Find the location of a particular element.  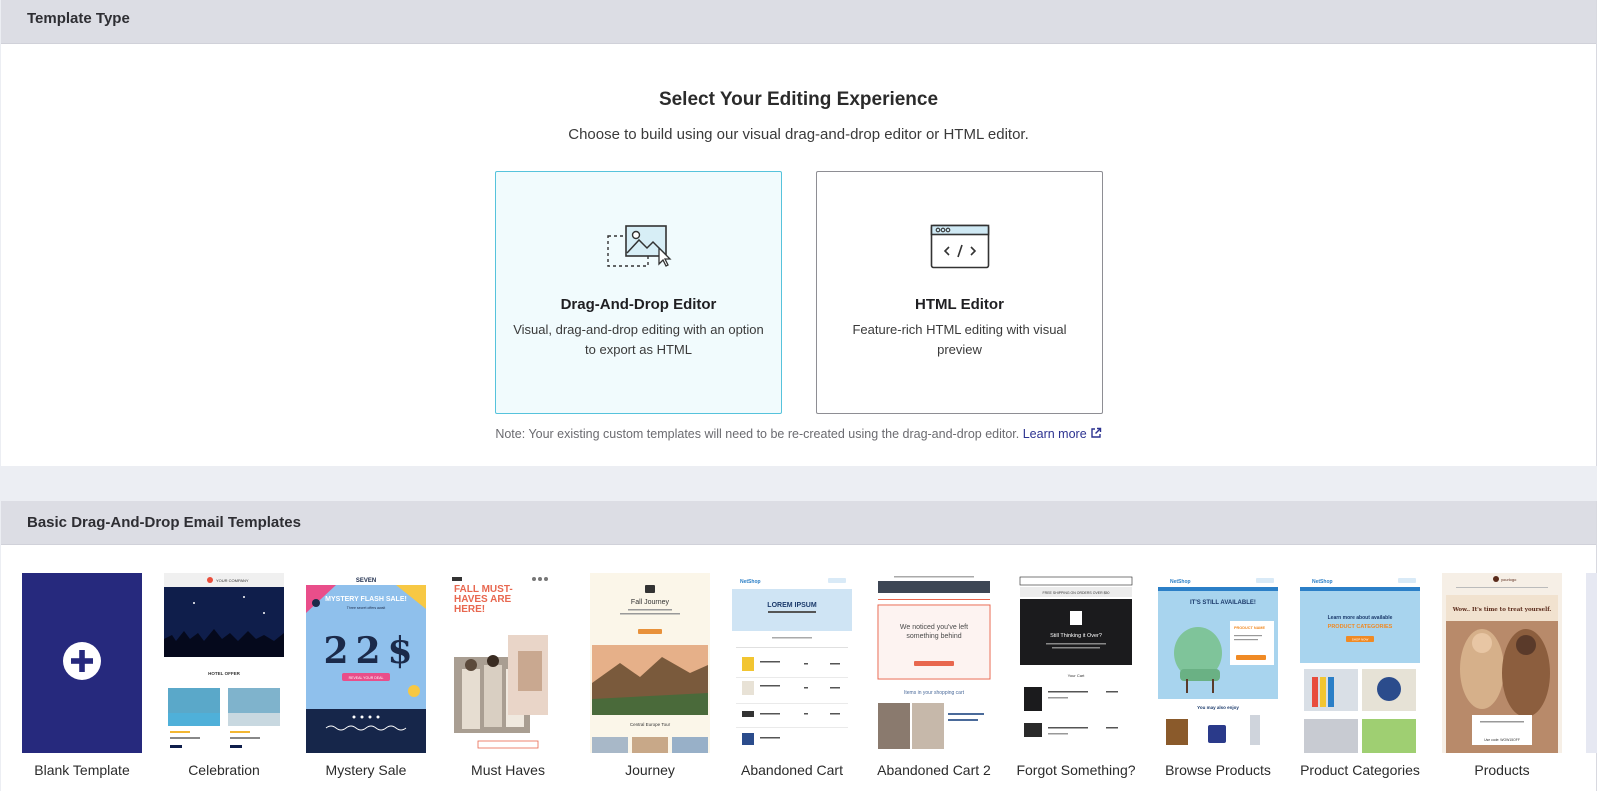

template-label: Celebration is located at coordinates (224, 770).